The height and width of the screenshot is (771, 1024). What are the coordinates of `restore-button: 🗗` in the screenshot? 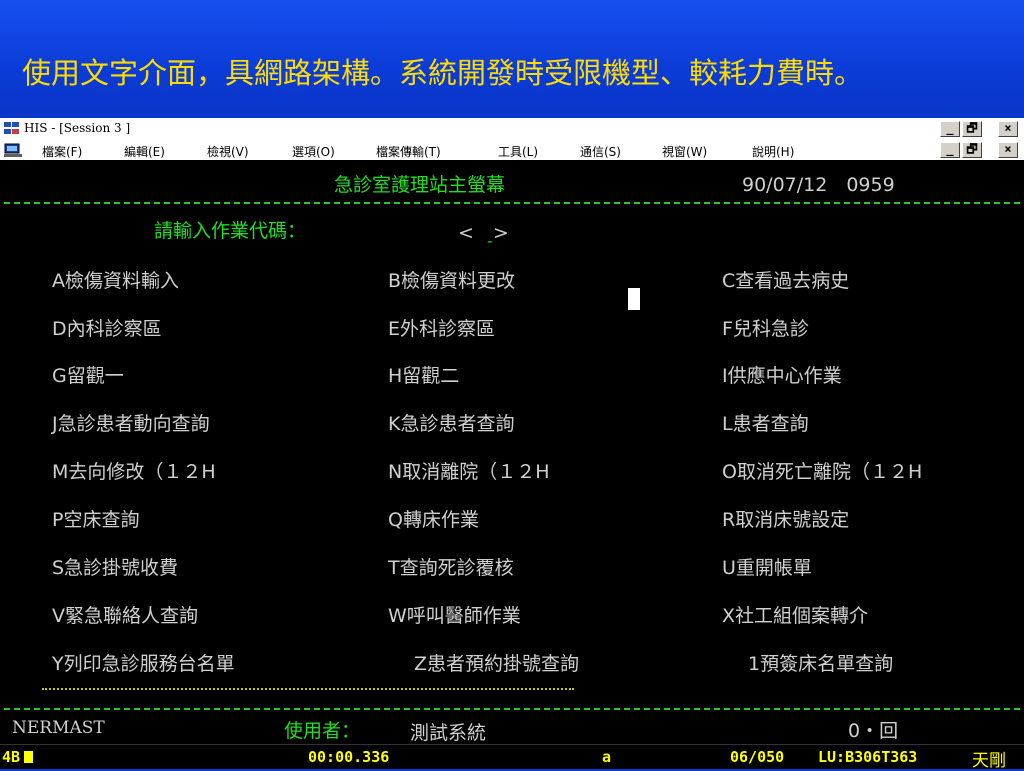 It's located at (972, 129).